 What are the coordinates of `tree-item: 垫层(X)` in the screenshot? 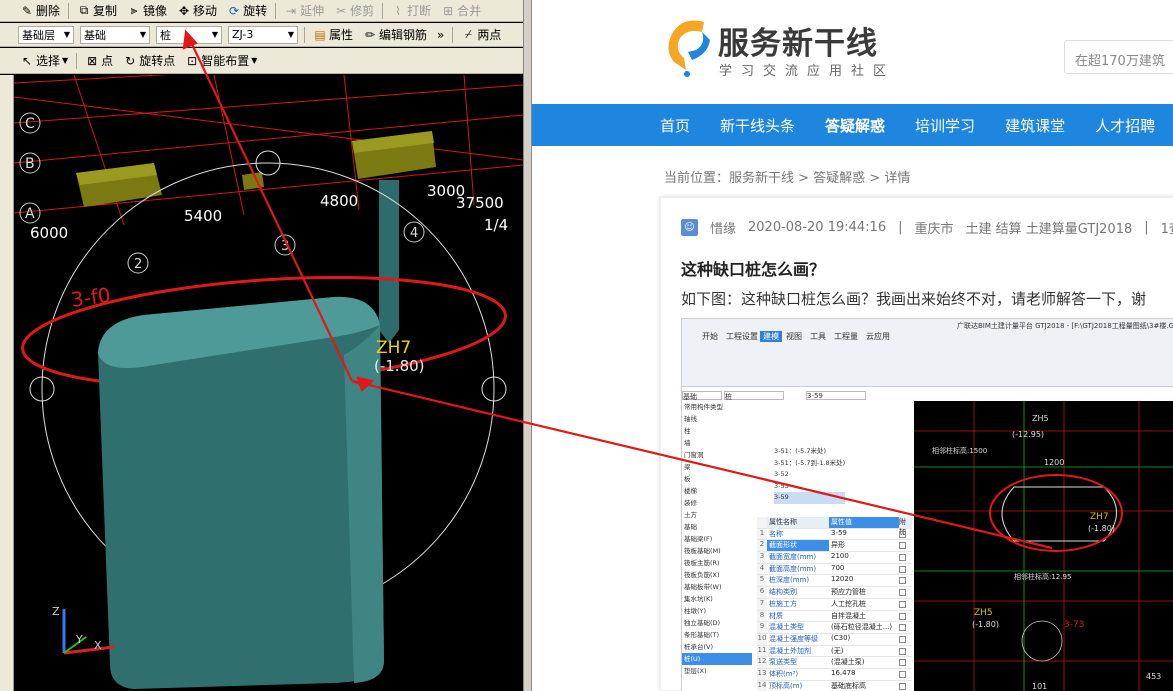 It's located at (717, 671).